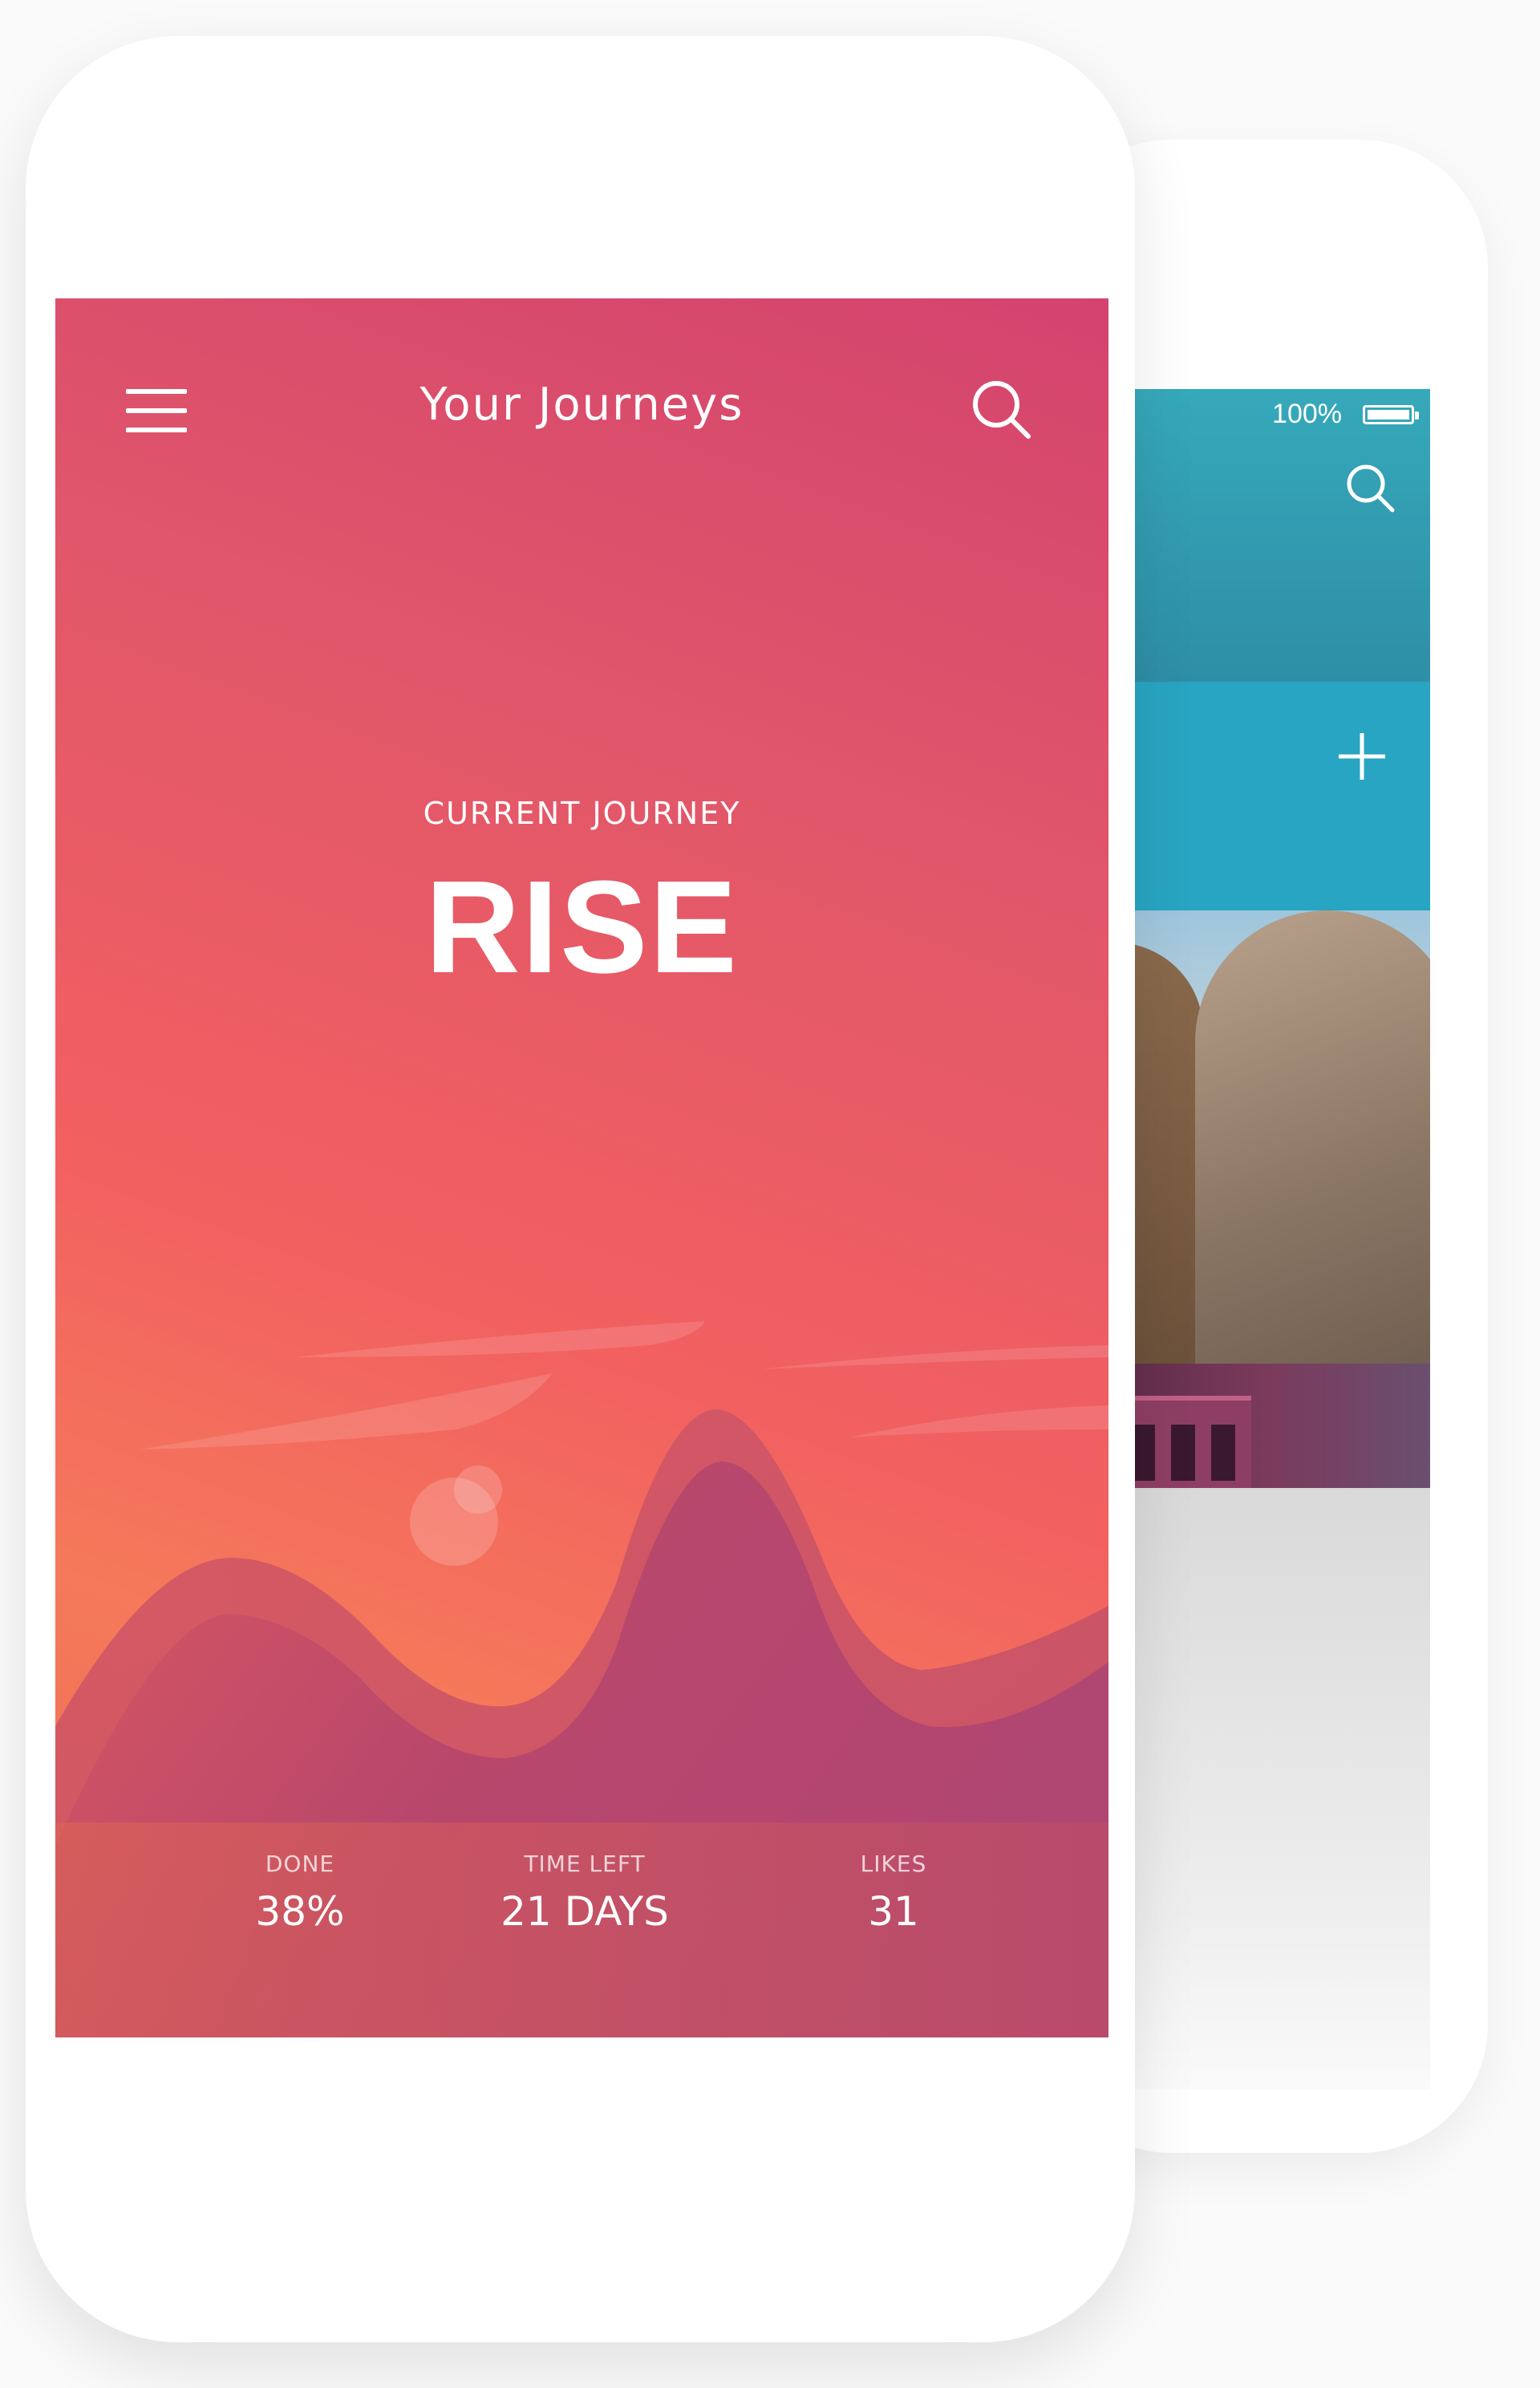  Describe the element at coordinates (1391, 415) in the screenshot. I see `battery-icon` at that location.